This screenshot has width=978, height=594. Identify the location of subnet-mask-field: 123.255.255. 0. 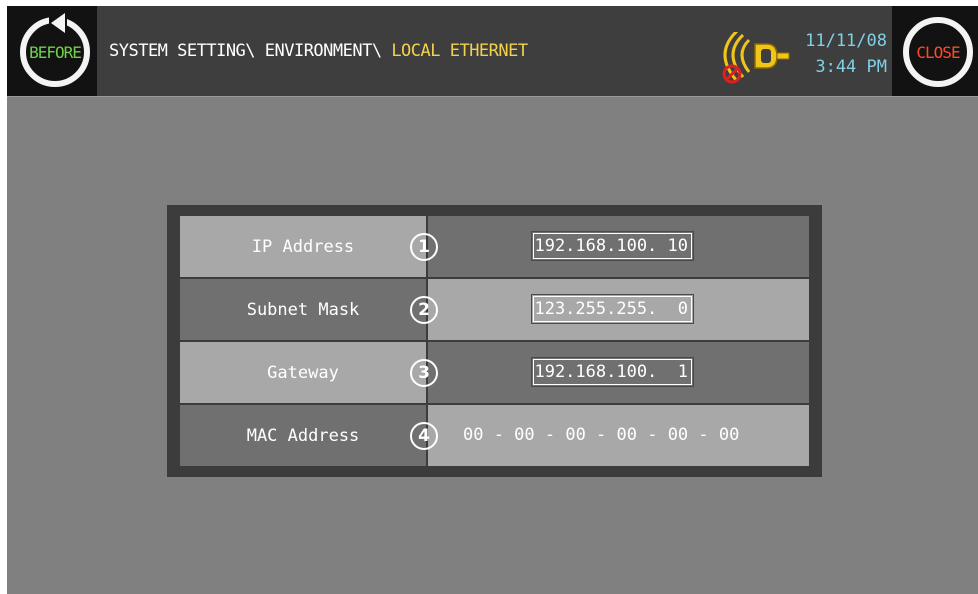
(612, 309).